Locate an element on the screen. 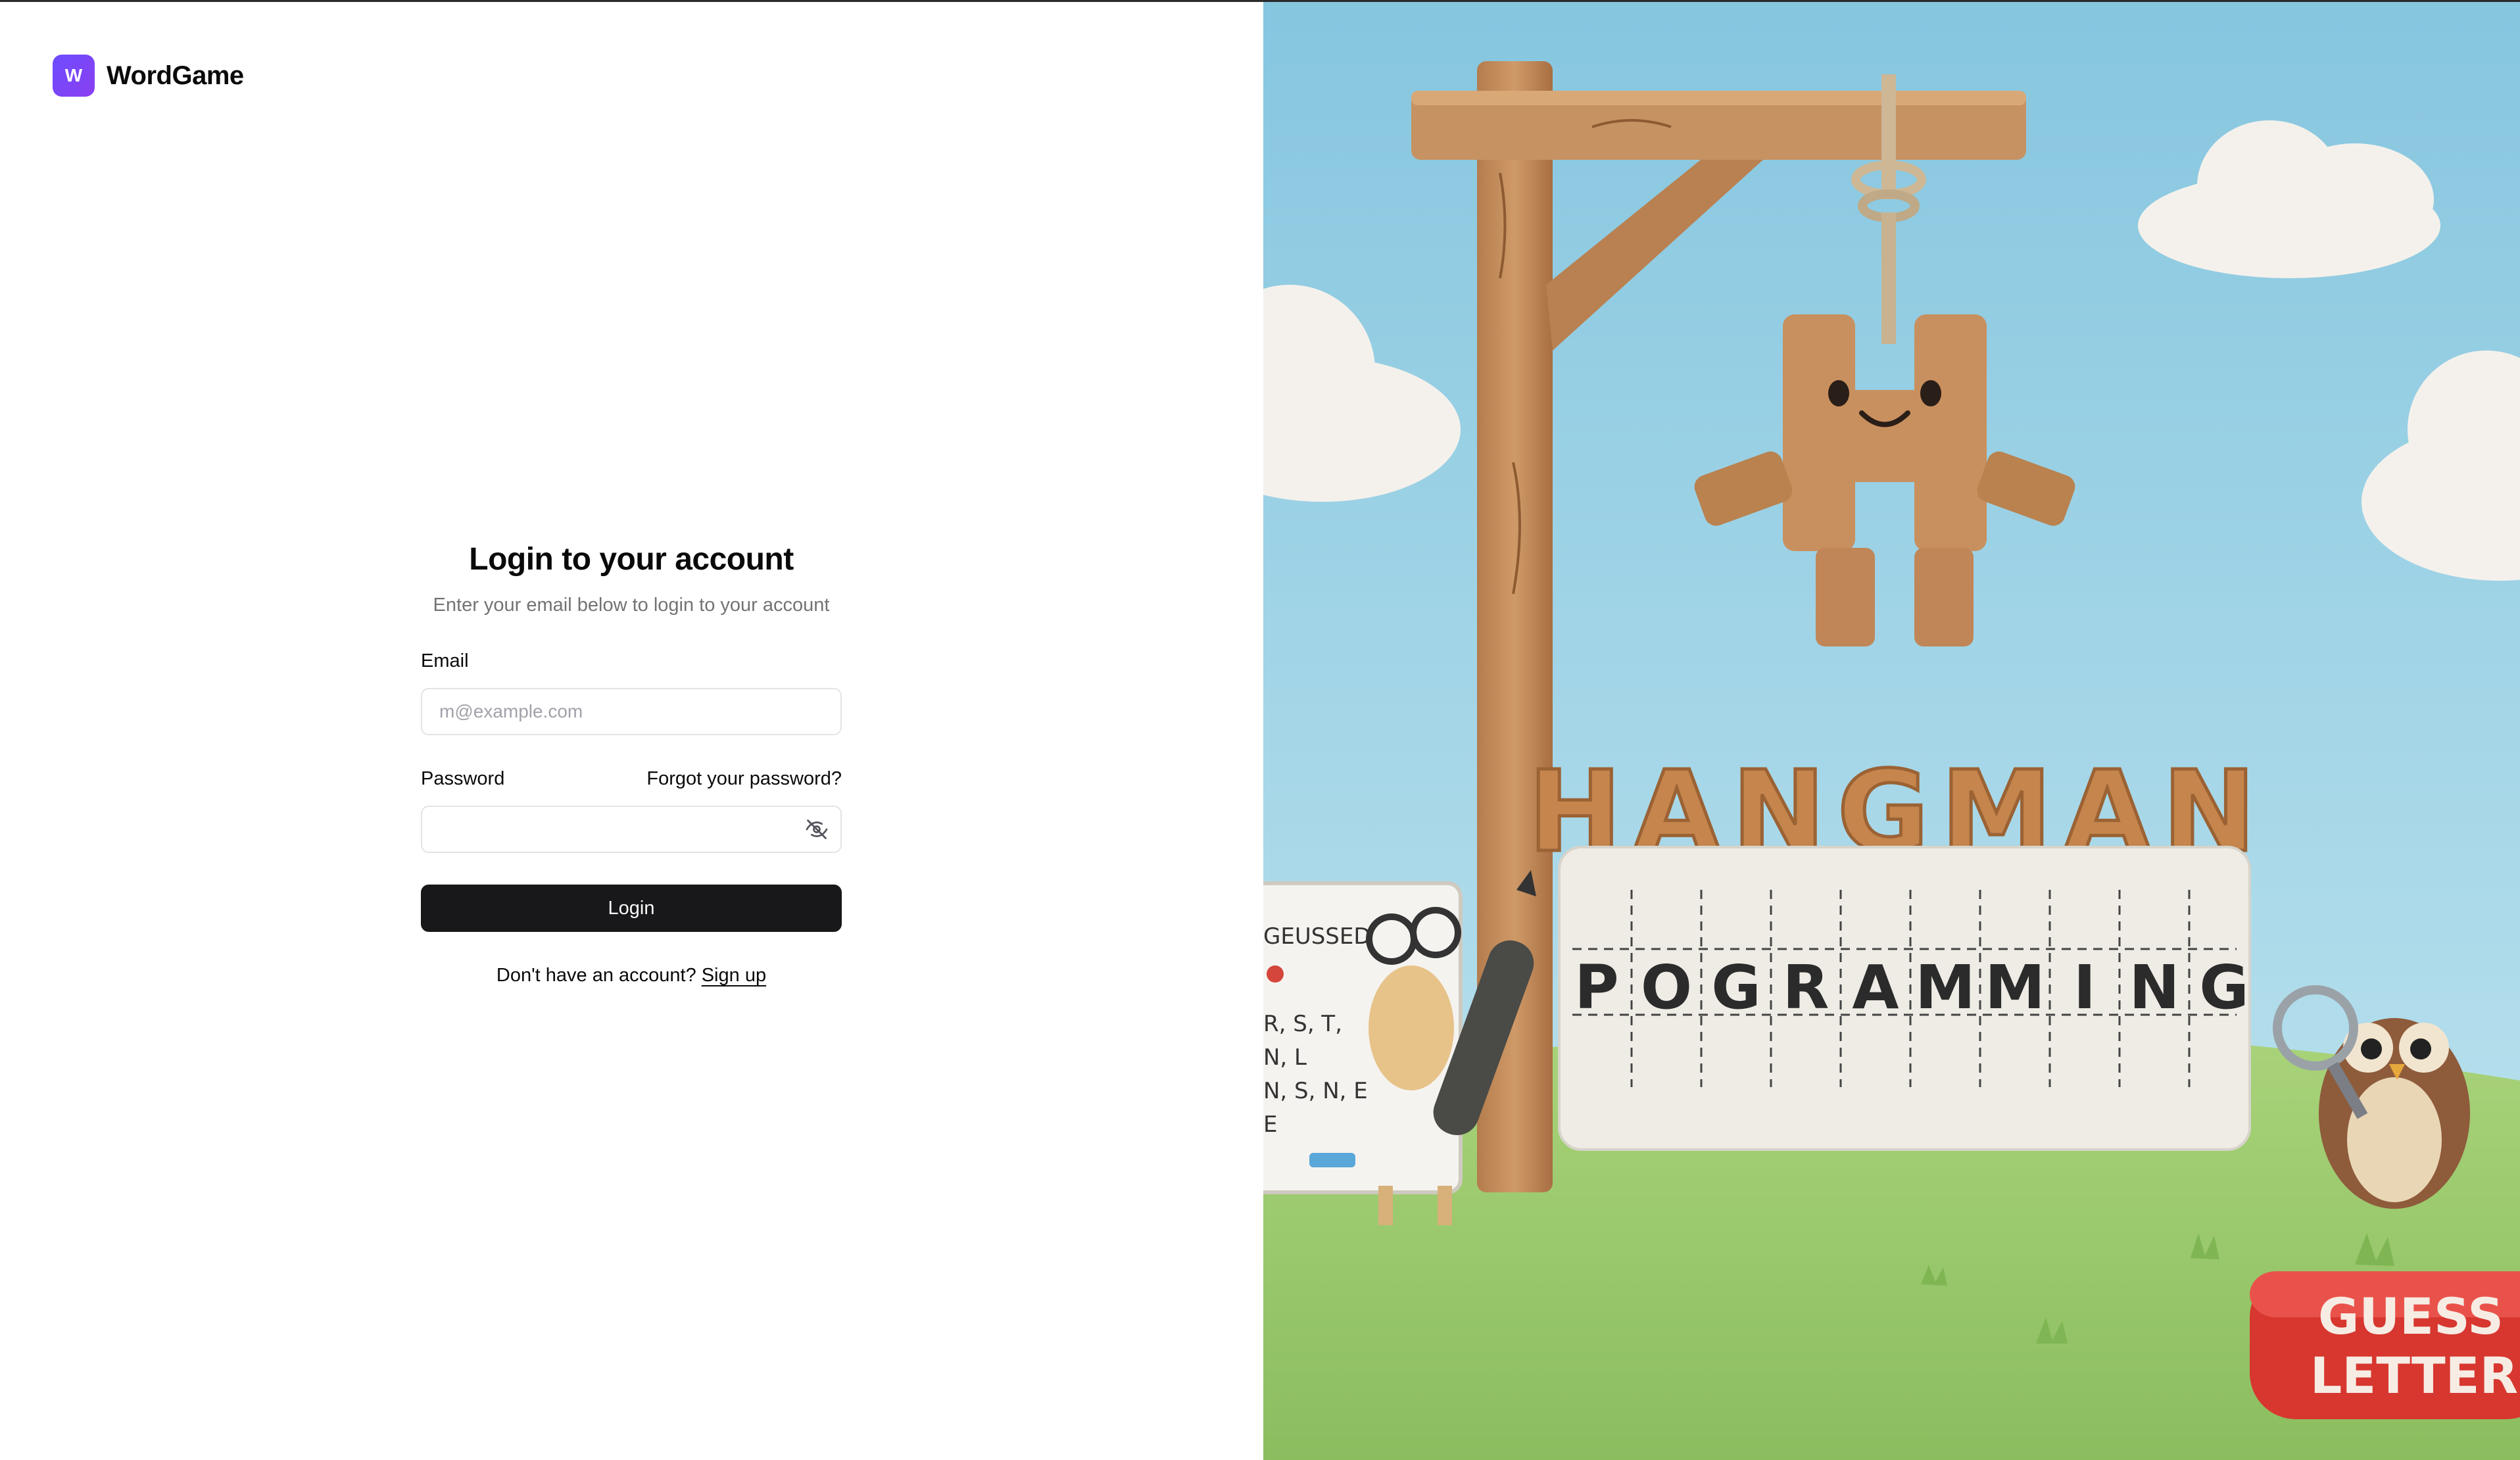  word-letter: R is located at coordinates (1806, 988).